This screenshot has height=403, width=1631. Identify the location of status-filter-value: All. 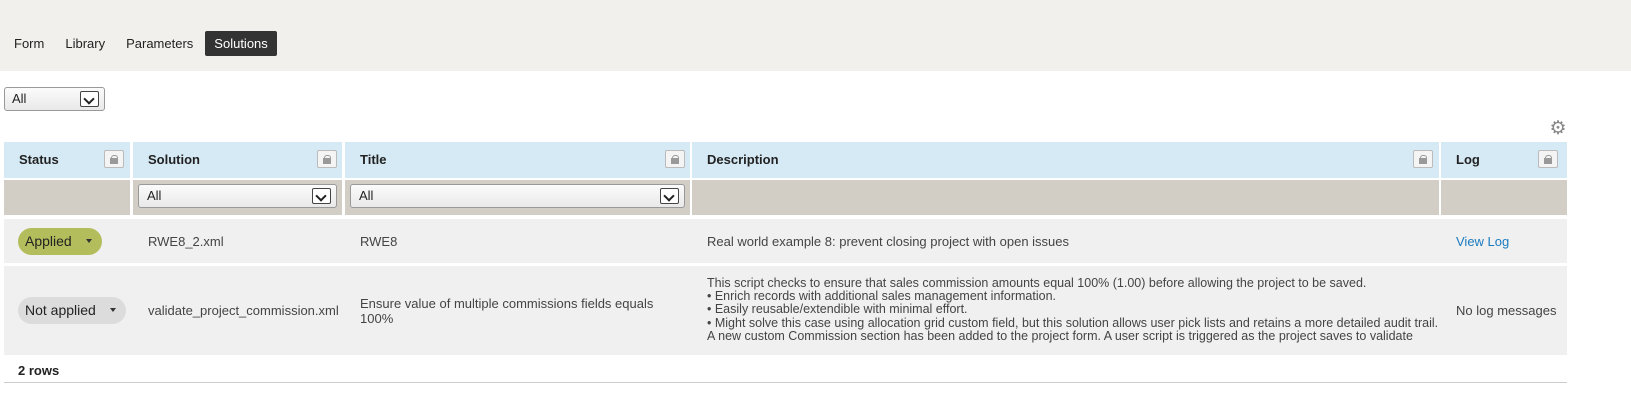
(19, 98).